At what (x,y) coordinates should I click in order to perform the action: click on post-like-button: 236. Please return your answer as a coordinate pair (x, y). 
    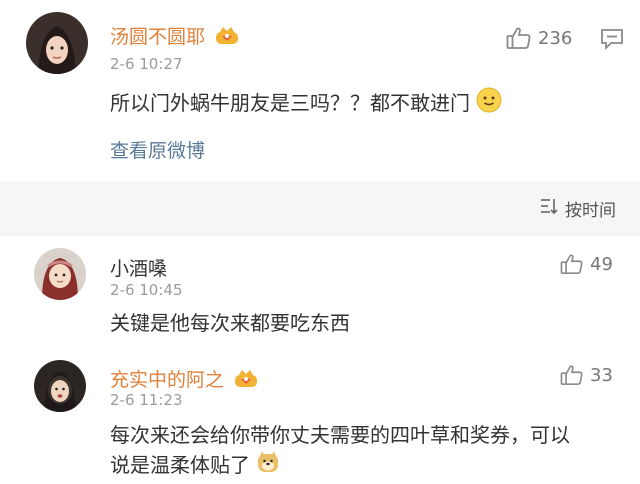
    Looking at the image, I should click on (539, 38).